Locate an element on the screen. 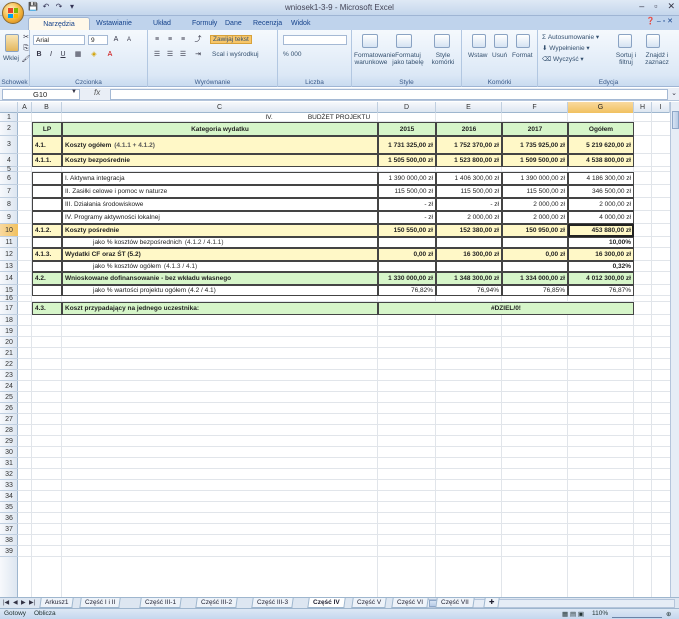  row-2017: 1 334 000,00 zł is located at coordinates (535, 278).